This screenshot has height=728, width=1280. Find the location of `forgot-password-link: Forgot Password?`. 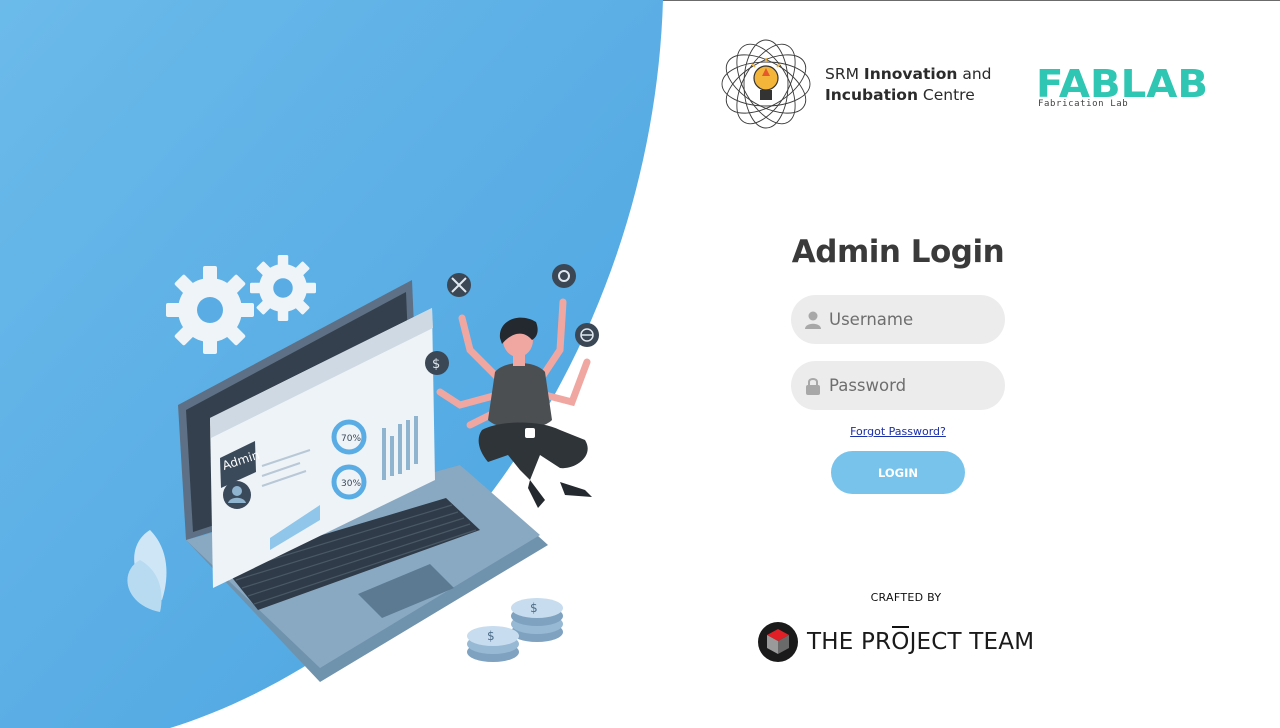

forgot-password-link: Forgot Password? is located at coordinates (898, 431).